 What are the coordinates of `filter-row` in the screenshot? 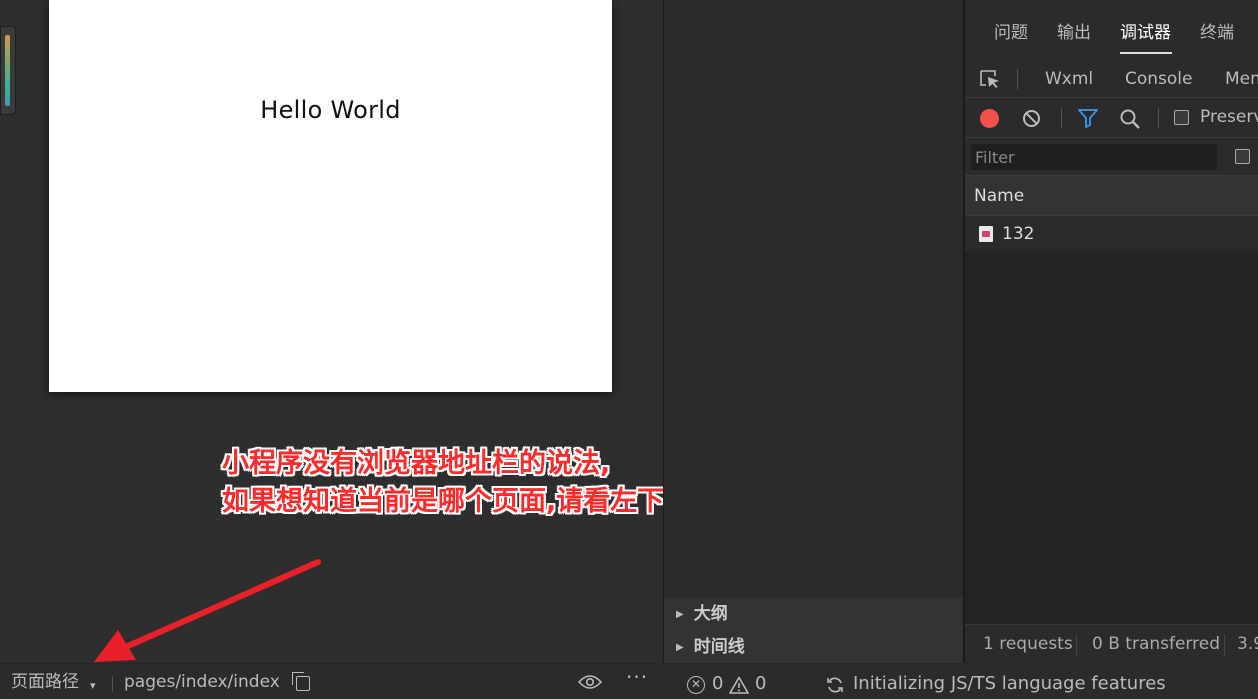 It's located at (1111, 157).